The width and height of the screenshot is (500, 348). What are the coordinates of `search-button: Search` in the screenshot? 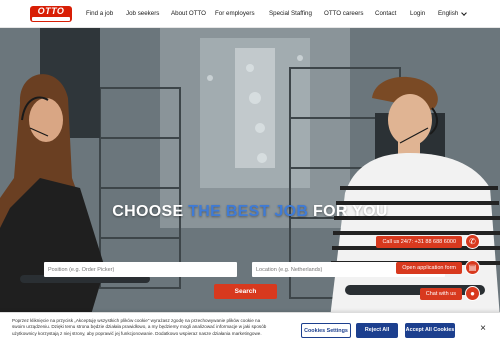 It's located at (245, 291).